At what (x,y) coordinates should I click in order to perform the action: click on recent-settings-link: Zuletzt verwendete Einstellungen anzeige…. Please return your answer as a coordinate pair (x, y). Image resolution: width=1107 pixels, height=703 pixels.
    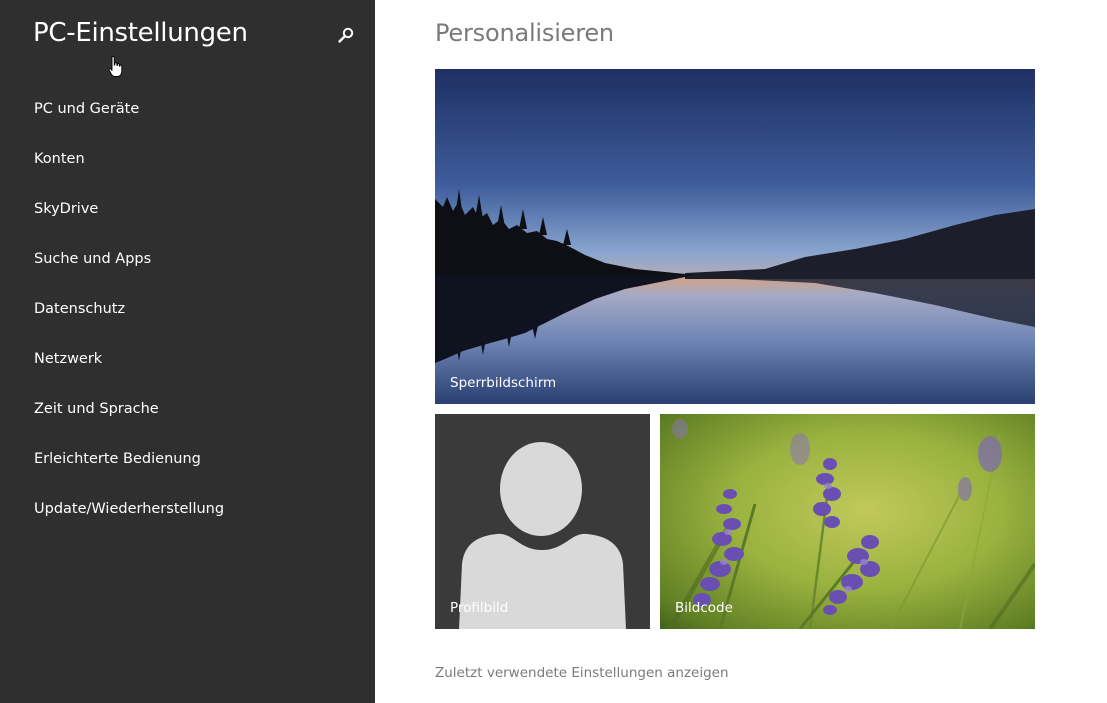
    Looking at the image, I should click on (582, 673).